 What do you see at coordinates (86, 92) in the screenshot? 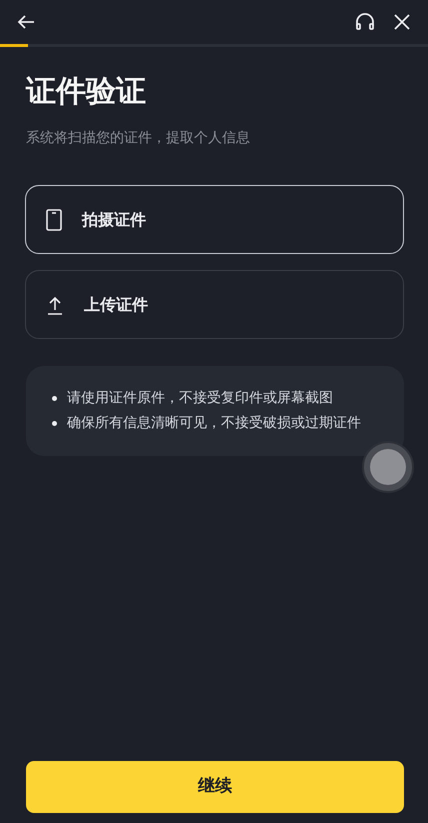
I see `page-title: 证件验证` at bounding box center [86, 92].